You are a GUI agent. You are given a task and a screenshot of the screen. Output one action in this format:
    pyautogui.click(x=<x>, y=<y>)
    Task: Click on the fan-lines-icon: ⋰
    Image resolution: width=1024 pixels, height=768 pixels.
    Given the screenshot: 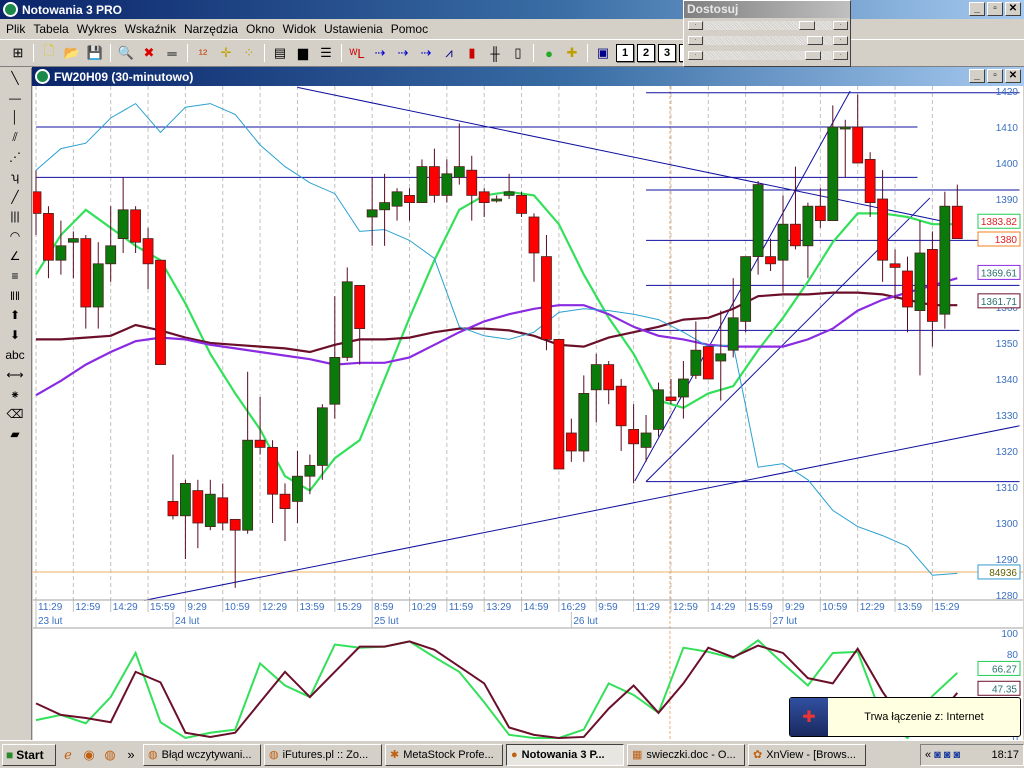 What is the action you would take?
    pyautogui.click(x=15, y=157)
    